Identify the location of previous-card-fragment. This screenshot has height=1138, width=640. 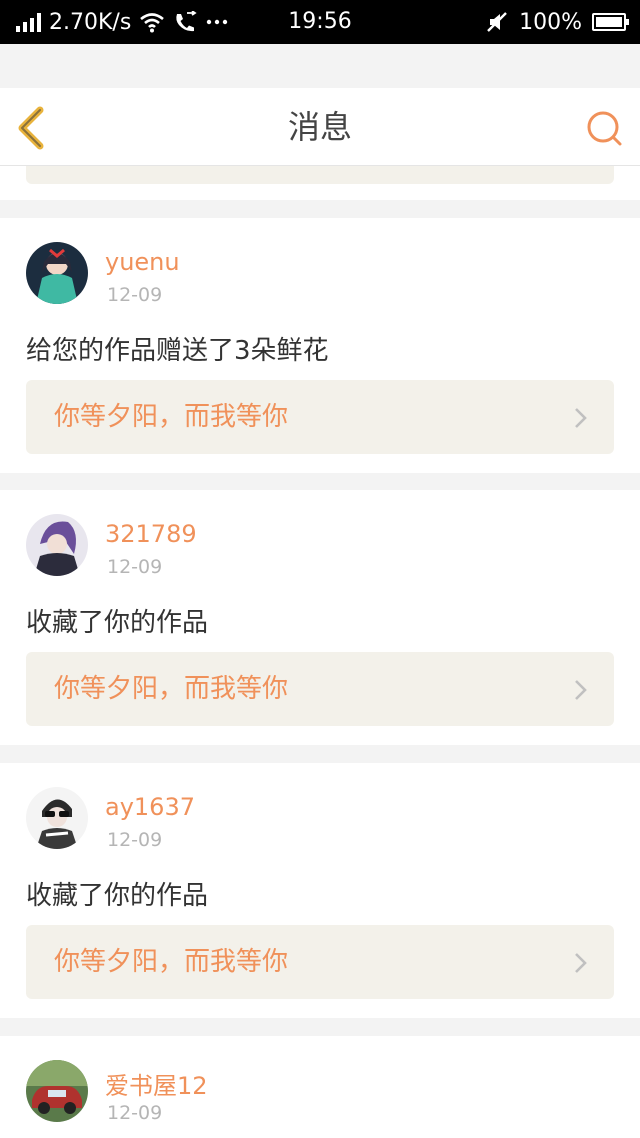
(320, 183).